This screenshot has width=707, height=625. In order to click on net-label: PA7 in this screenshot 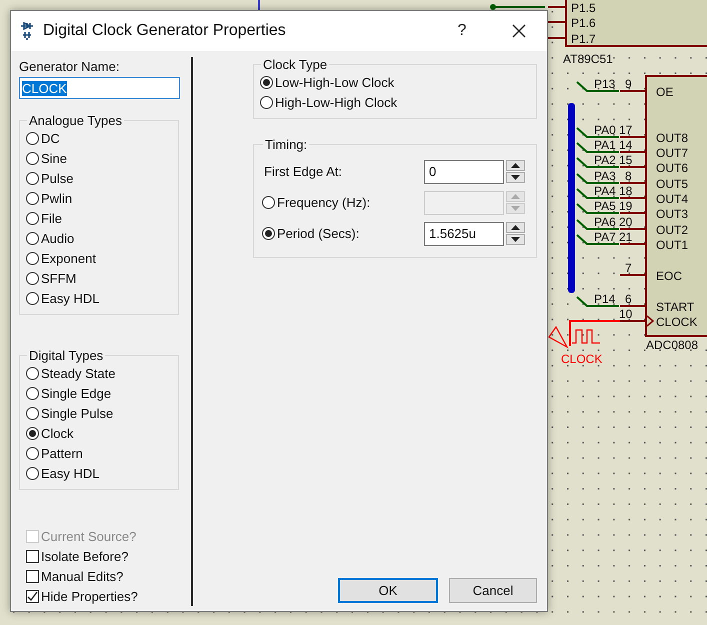, I will do `click(605, 237)`.